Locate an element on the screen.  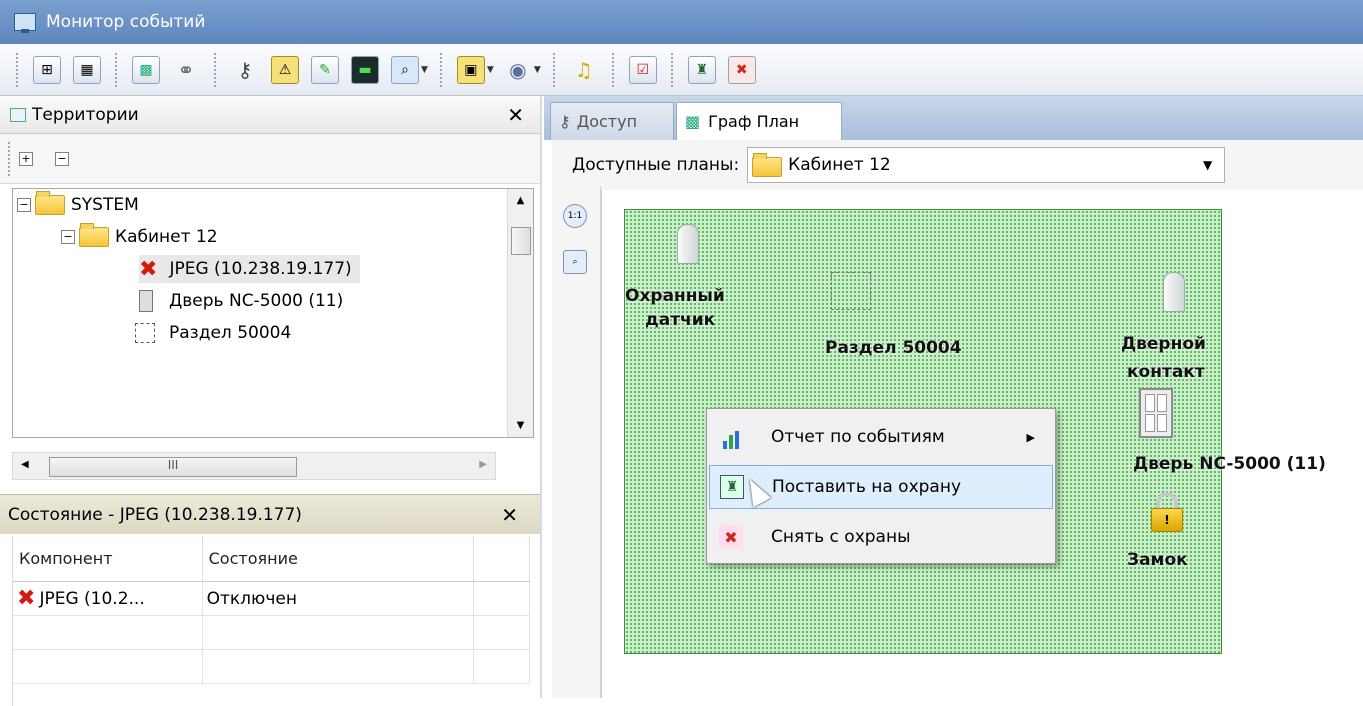
scroll-left-icon: ◀ is located at coordinates (25, 464).